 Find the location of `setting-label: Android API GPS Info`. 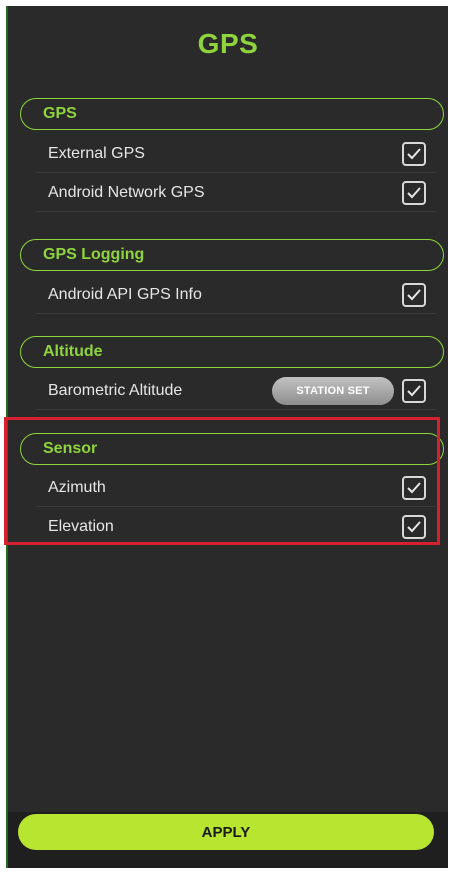

setting-label: Android API GPS Info is located at coordinates (125, 294).